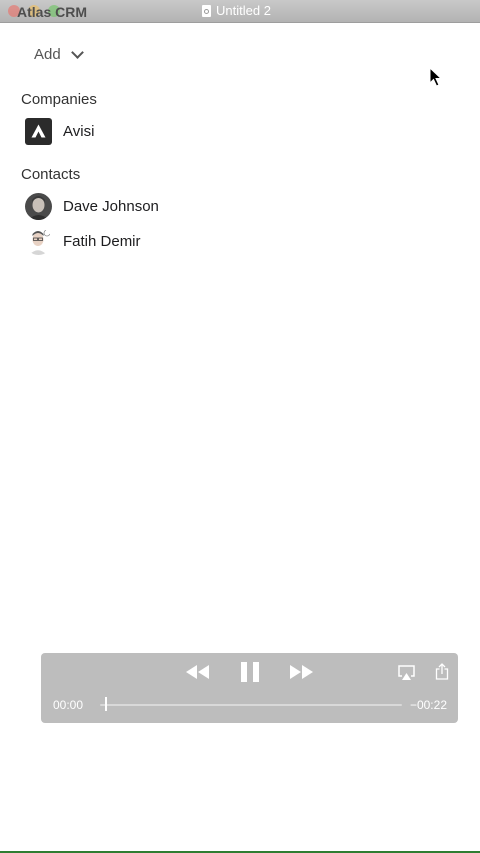 The image size is (480, 853). I want to click on companies-header: Companies, so click(59, 99).